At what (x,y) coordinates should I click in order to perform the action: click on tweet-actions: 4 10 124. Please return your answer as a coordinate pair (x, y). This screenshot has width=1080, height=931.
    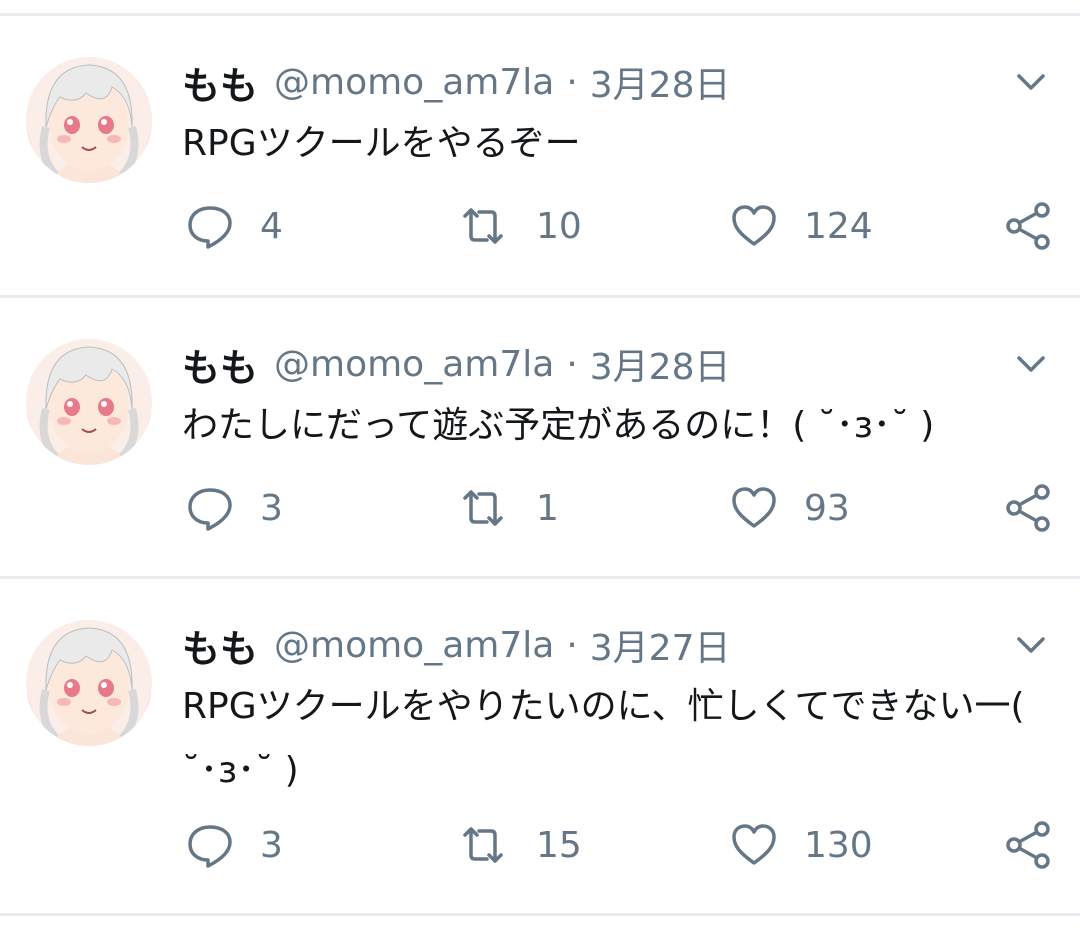
    Looking at the image, I should click on (540, 226).